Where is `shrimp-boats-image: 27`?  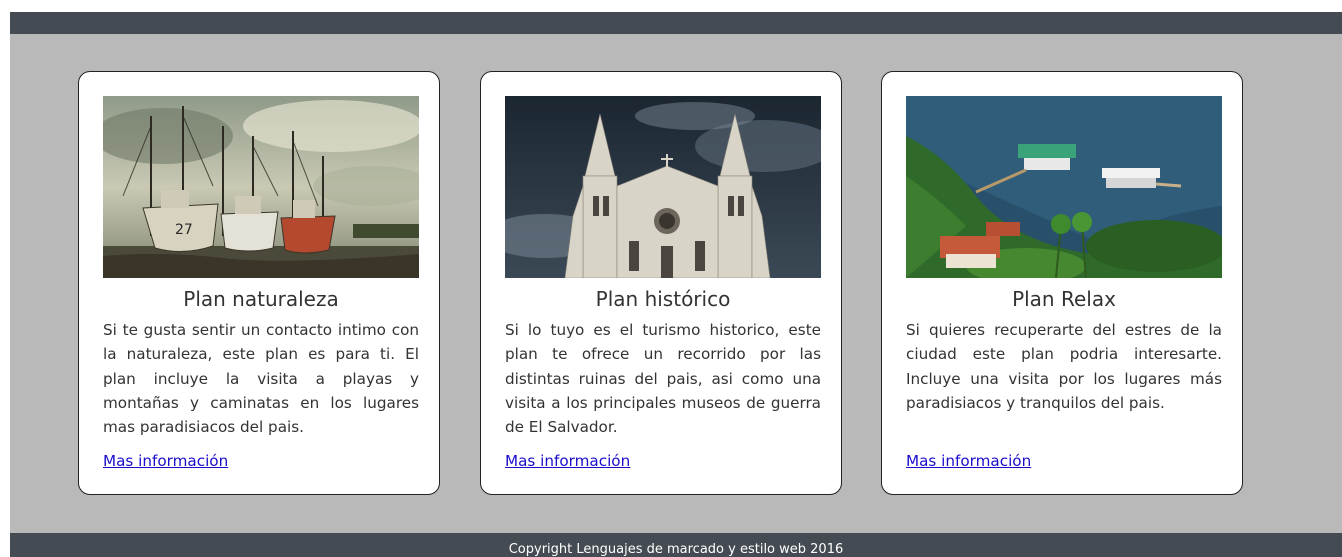 shrimp-boats-image: 27 is located at coordinates (261, 187).